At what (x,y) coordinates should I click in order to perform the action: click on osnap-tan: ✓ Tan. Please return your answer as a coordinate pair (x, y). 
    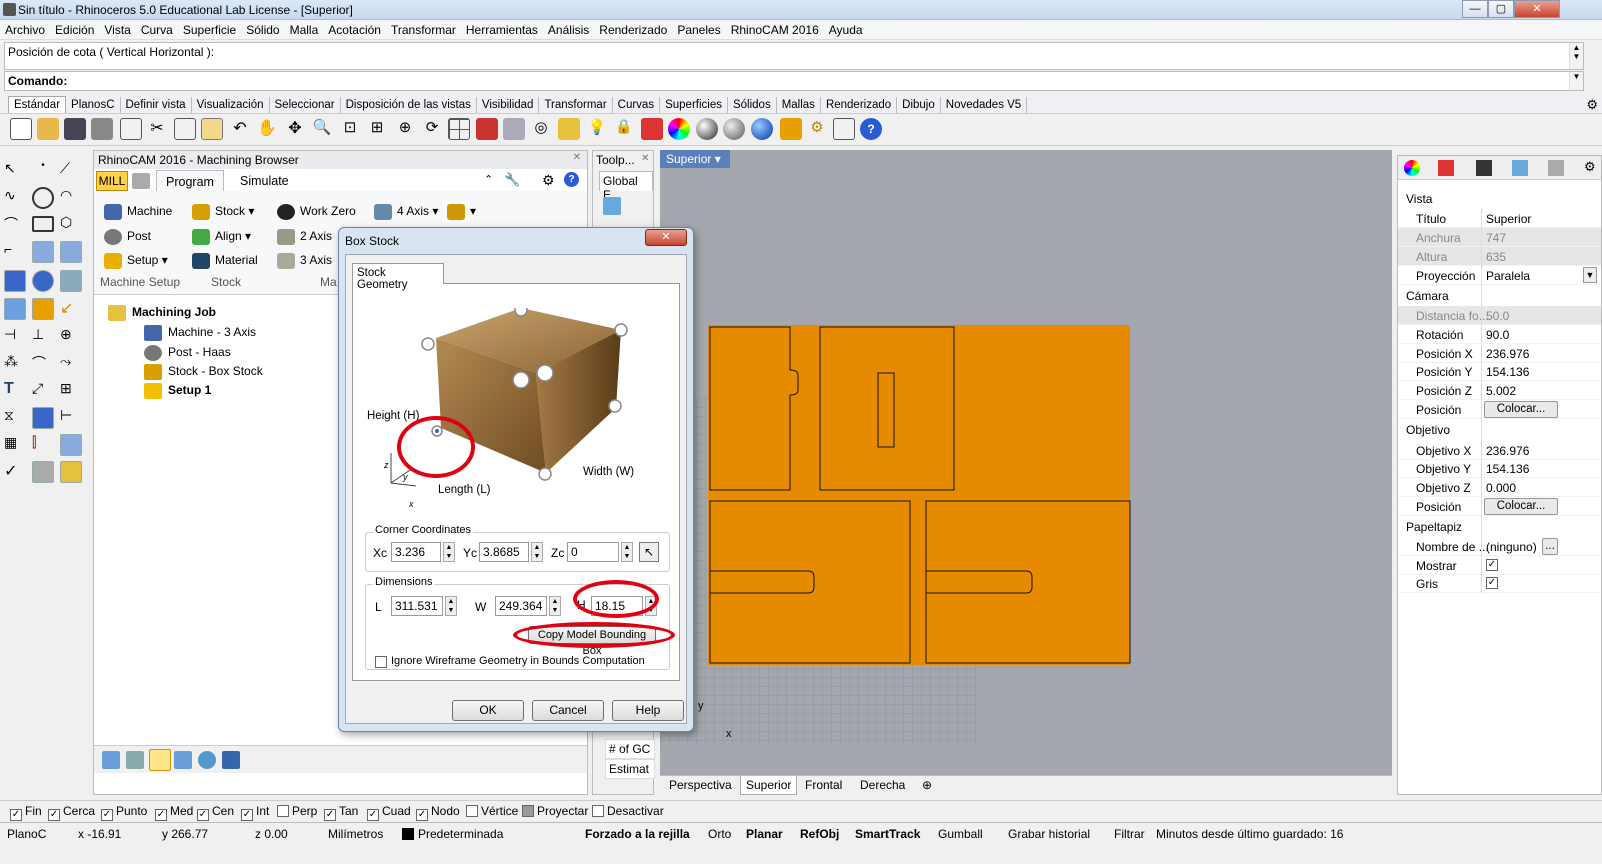
    Looking at the image, I should click on (341, 812).